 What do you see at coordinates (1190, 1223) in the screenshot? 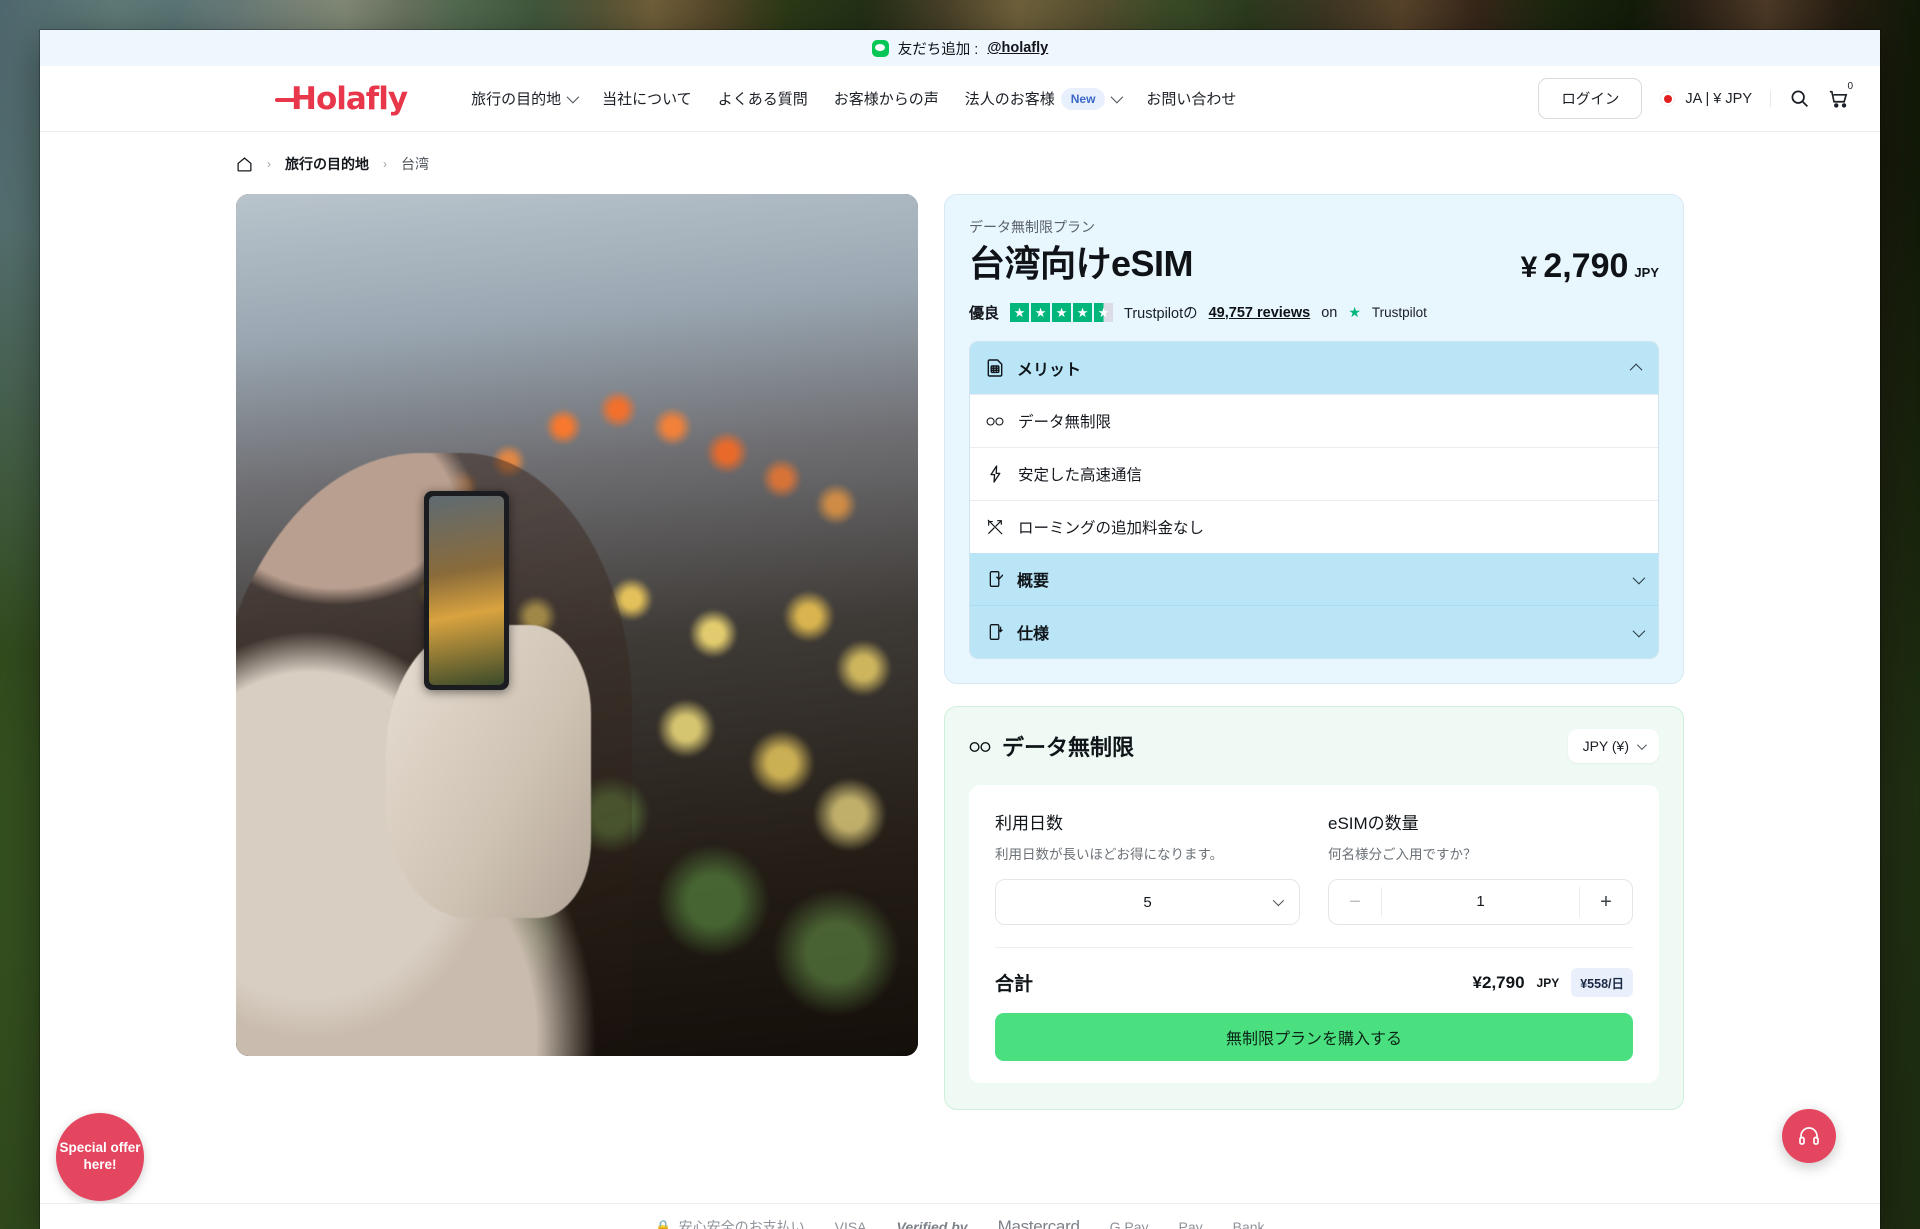
I see `payment-apple-pay: Pay` at bounding box center [1190, 1223].